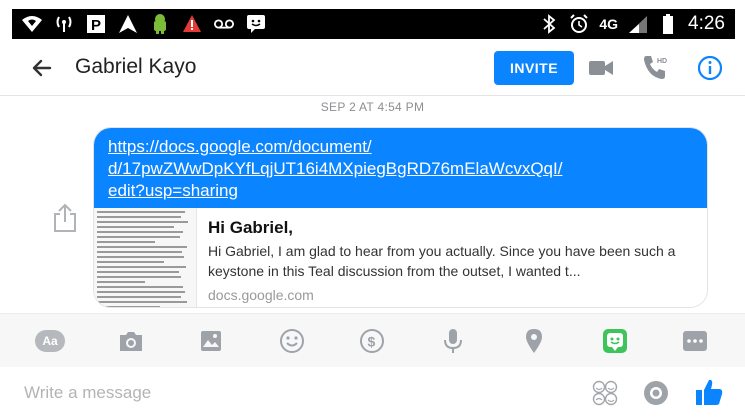 This screenshot has width=745, height=419. What do you see at coordinates (240, 146) in the screenshot?
I see `link-line: https://docs.google.com/document/` at bounding box center [240, 146].